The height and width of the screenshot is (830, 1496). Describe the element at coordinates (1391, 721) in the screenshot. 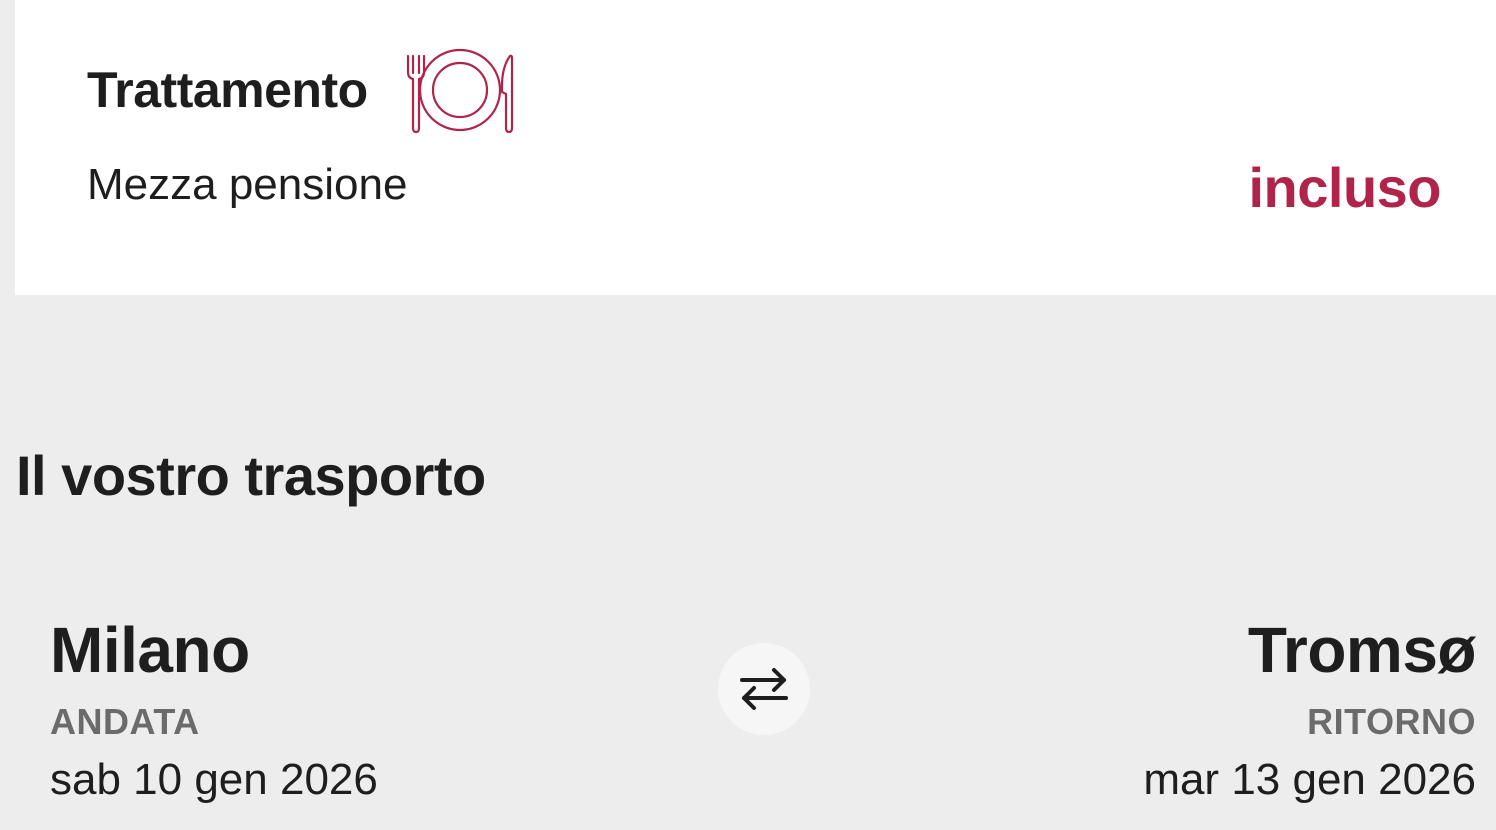

I see `return-direction-label: RITORNO` at that location.